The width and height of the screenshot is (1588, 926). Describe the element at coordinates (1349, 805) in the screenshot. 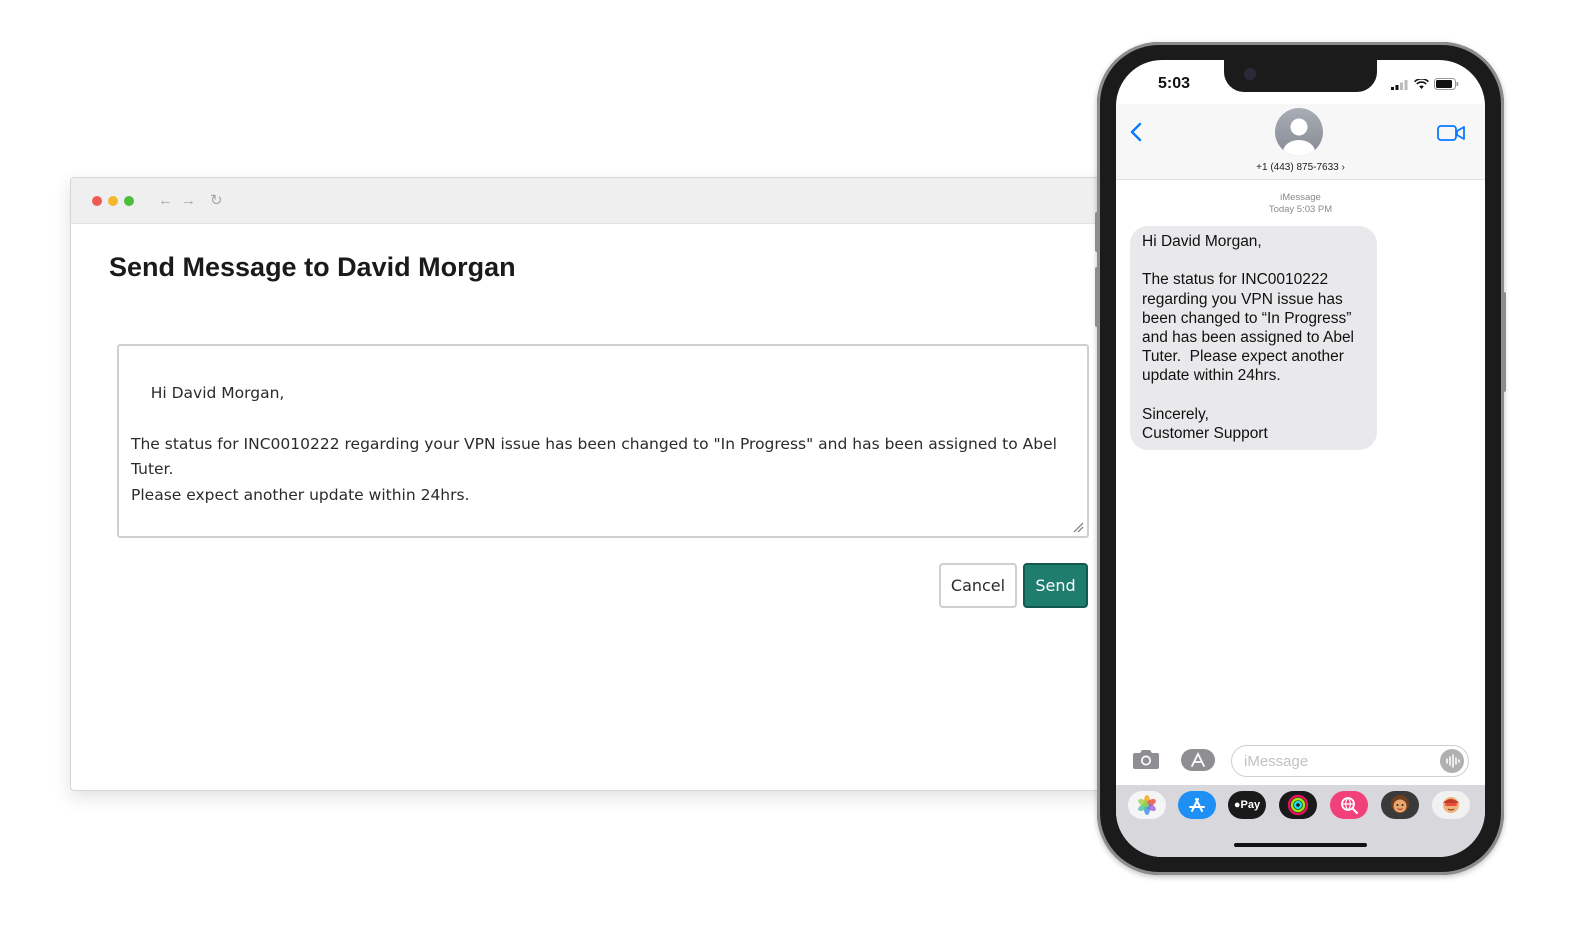

I see `globe-search-icon` at that location.